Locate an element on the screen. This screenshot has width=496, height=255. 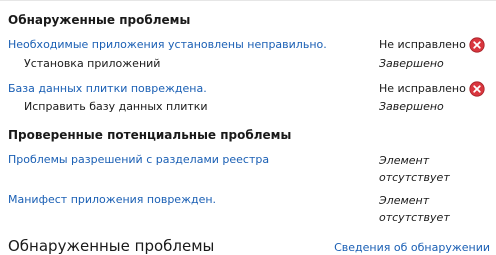
detection-details-link: Сведения об обнаружении is located at coordinates (412, 247).